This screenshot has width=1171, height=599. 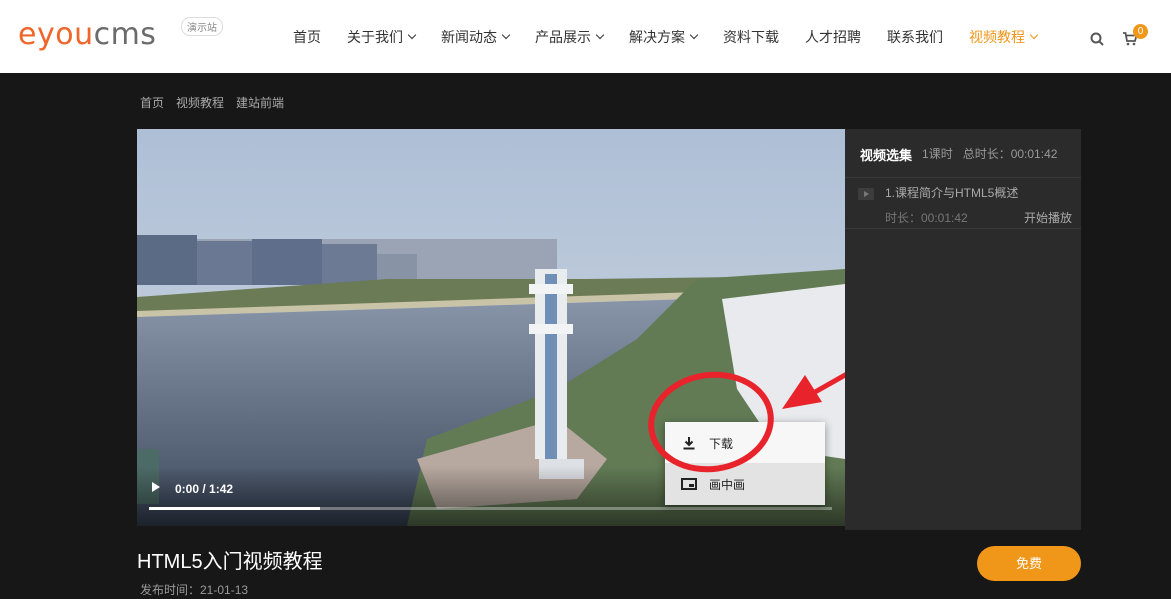 I want to click on breadcrumb: 首页 视频教程 建站前端, so click(x=218, y=102).